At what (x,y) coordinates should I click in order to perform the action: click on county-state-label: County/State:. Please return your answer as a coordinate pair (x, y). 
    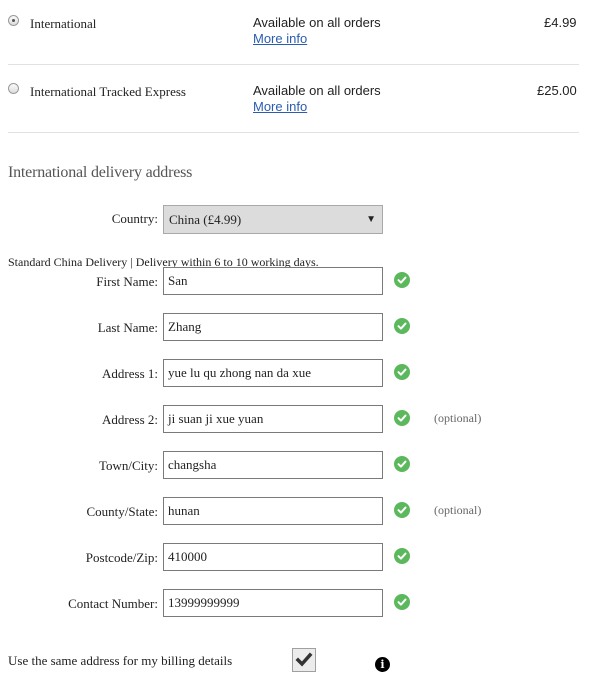
    Looking at the image, I should click on (122, 511).